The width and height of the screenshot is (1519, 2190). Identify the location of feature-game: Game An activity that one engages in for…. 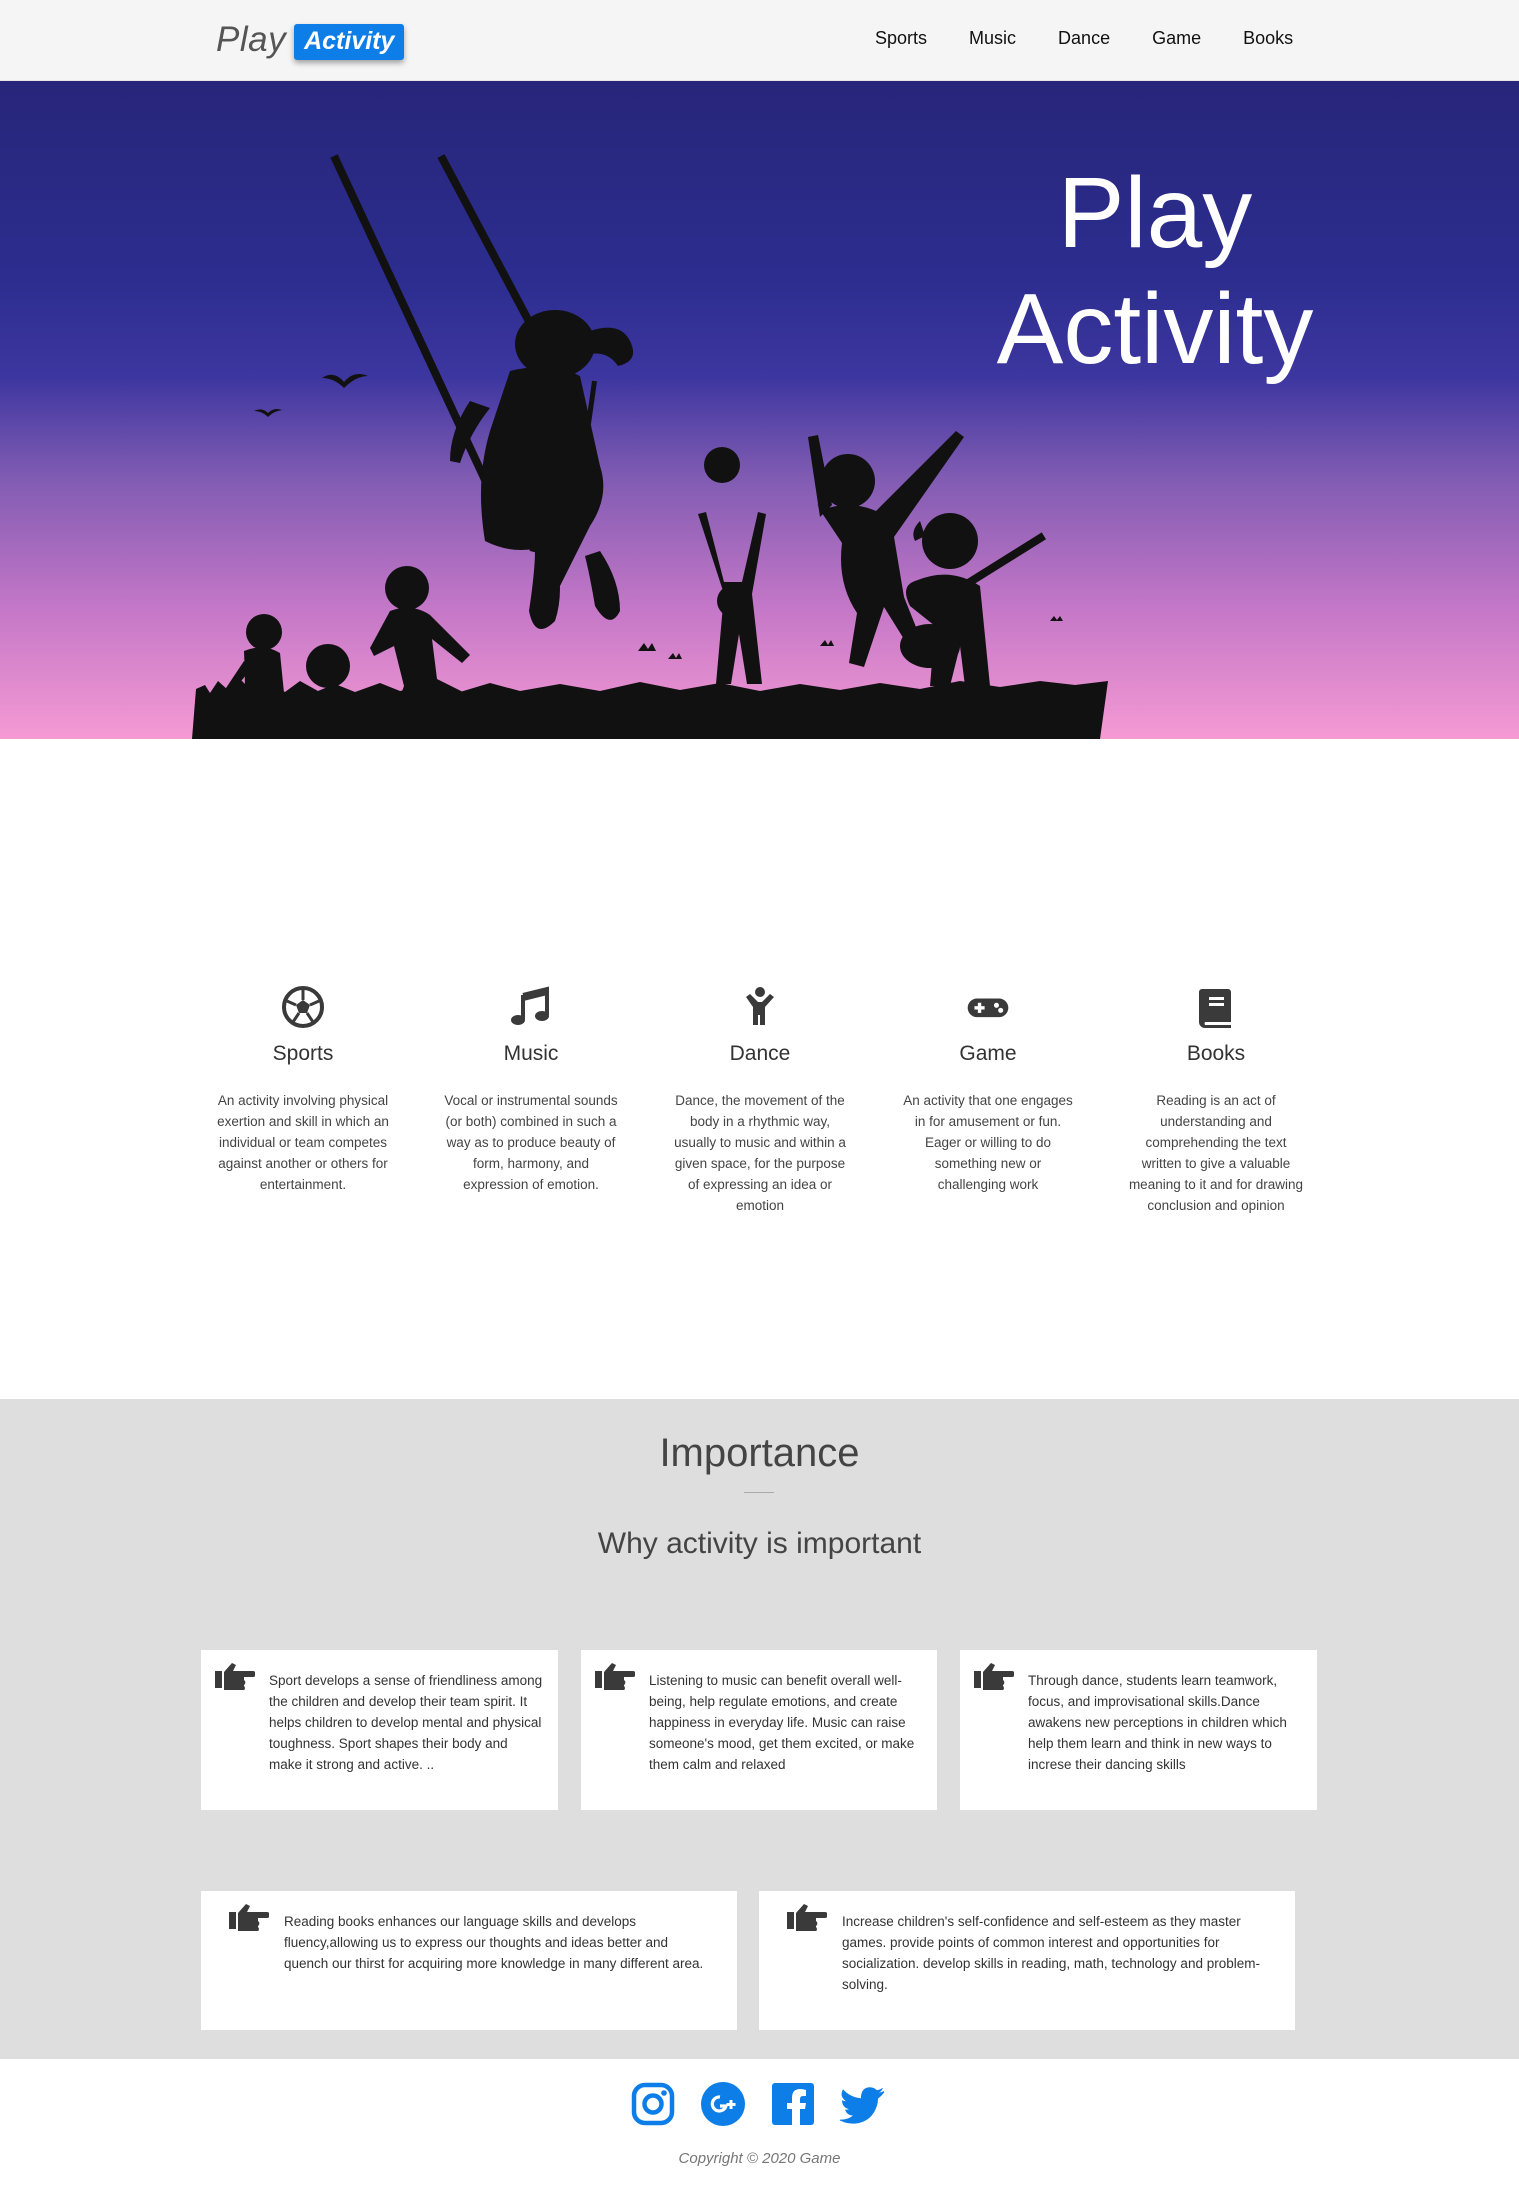
(988, 1090).